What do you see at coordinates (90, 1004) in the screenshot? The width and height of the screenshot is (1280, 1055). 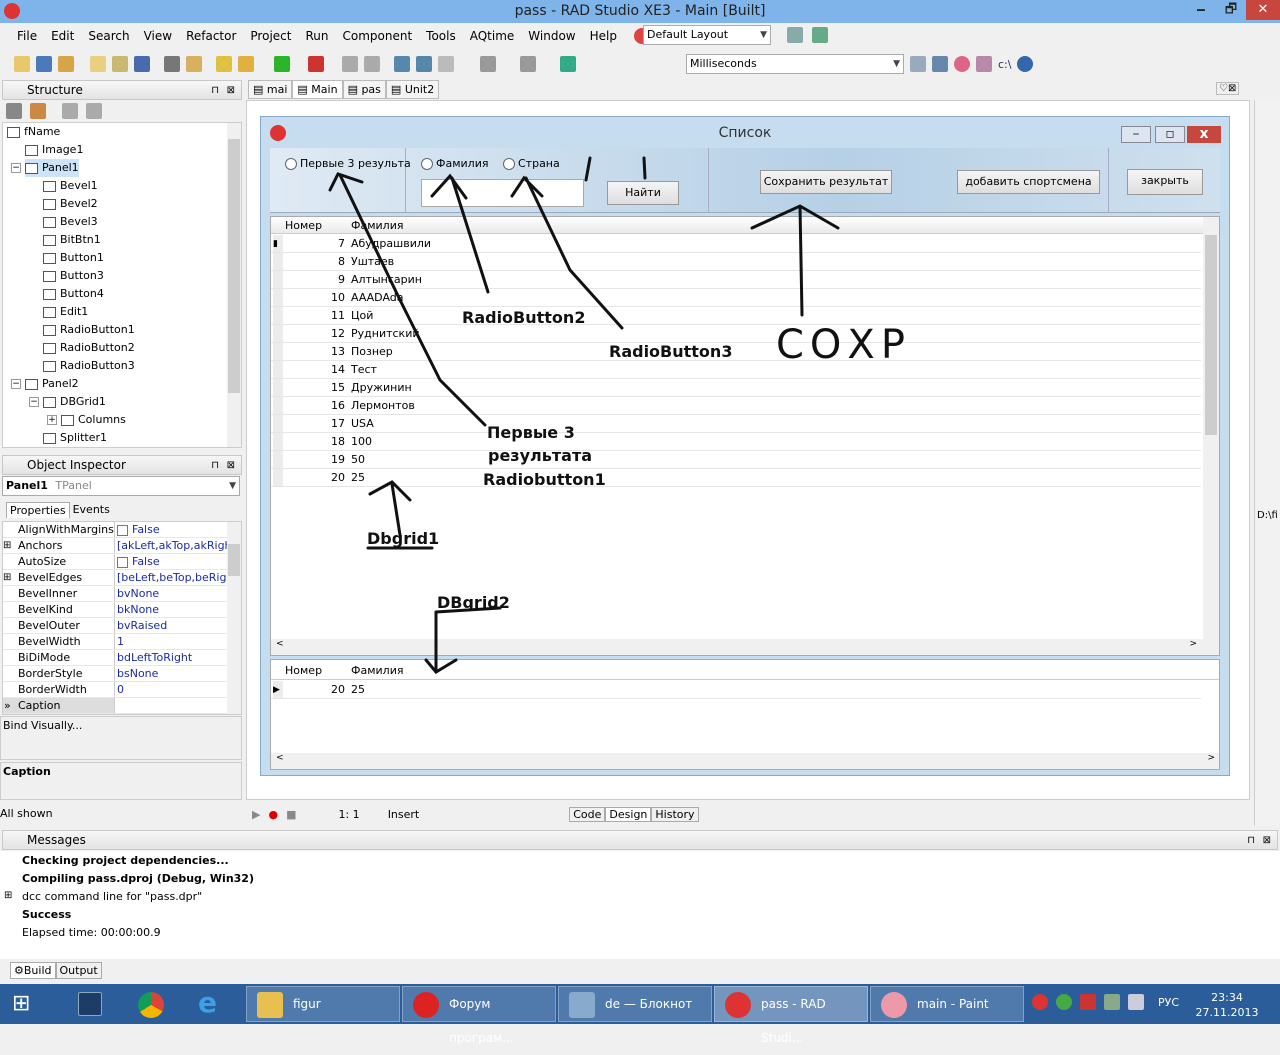 I see `task-manager-icon` at bounding box center [90, 1004].